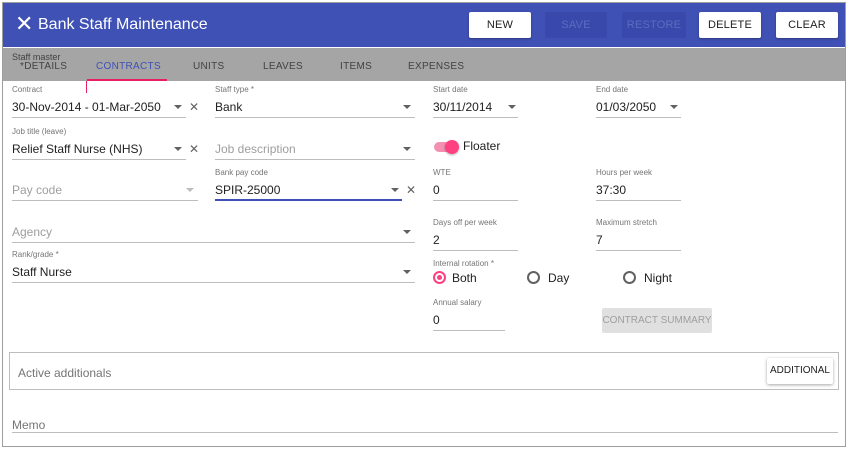 Image resolution: width=848 pixels, height=449 pixels. What do you see at coordinates (99, 117) in the screenshot?
I see `contract-underline` at bounding box center [99, 117].